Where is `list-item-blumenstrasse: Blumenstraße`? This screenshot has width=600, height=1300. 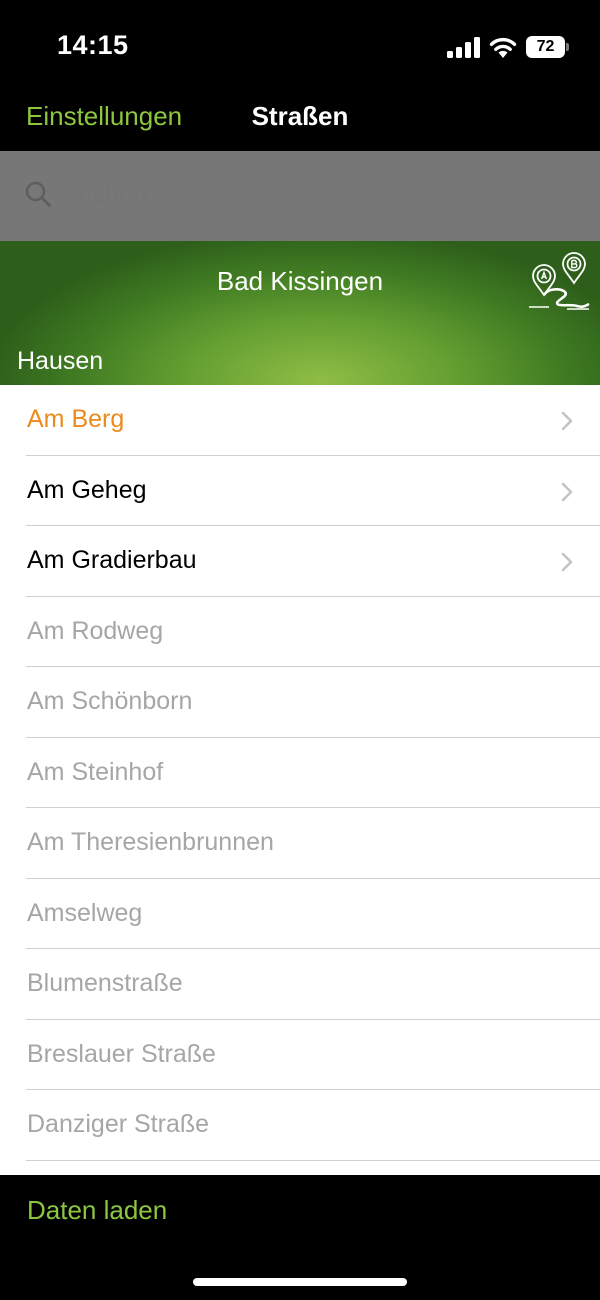
list-item-blumenstrasse: Blumenstraße is located at coordinates (300, 984).